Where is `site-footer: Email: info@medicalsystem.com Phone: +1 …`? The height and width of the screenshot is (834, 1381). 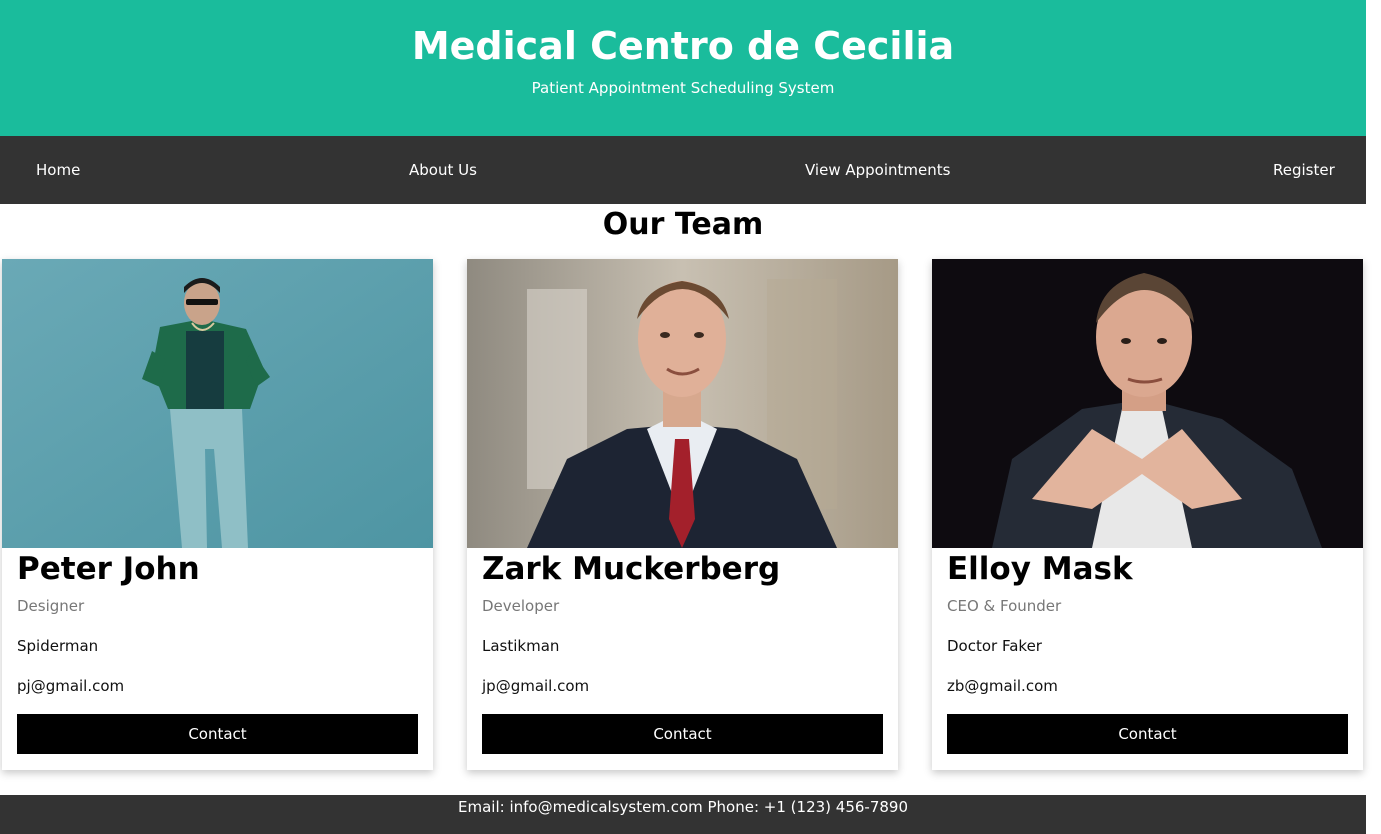 site-footer: Email: info@medicalsystem.com Phone: +1 … is located at coordinates (683, 814).